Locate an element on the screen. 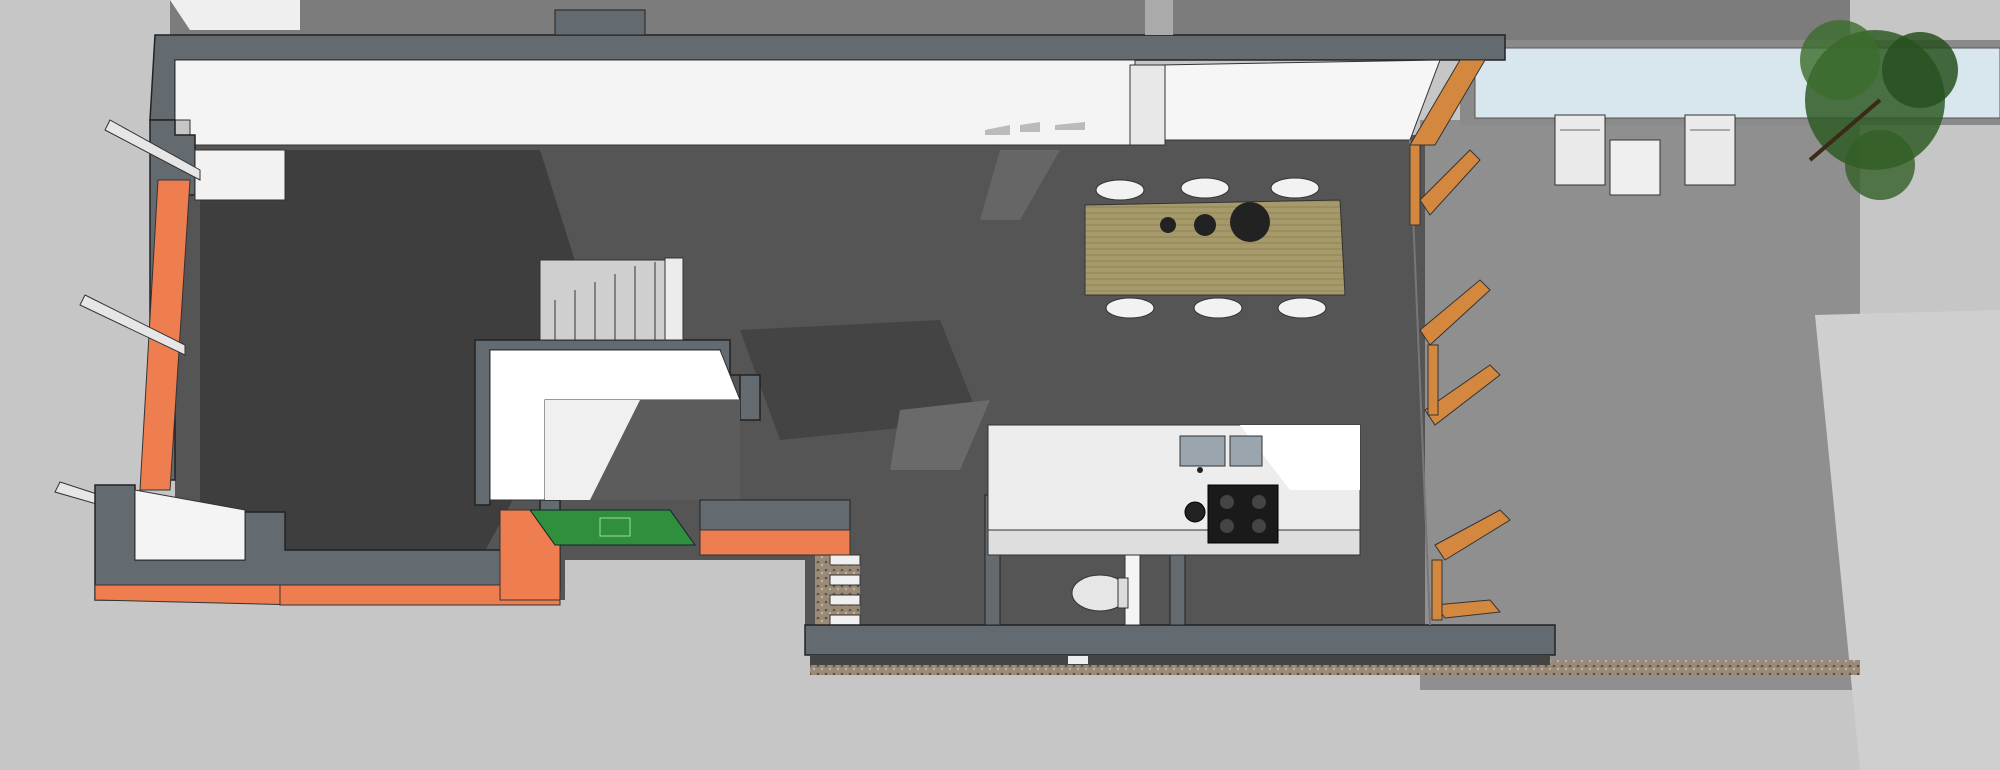 This screenshot has height=770, width=2000. front-door is located at coordinates (612, 527).